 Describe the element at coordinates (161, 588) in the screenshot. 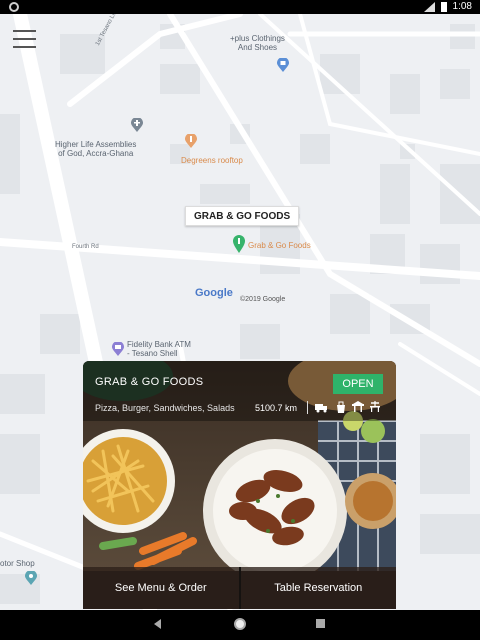

I see `see-menu-order-button: See Menu & Order` at that location.